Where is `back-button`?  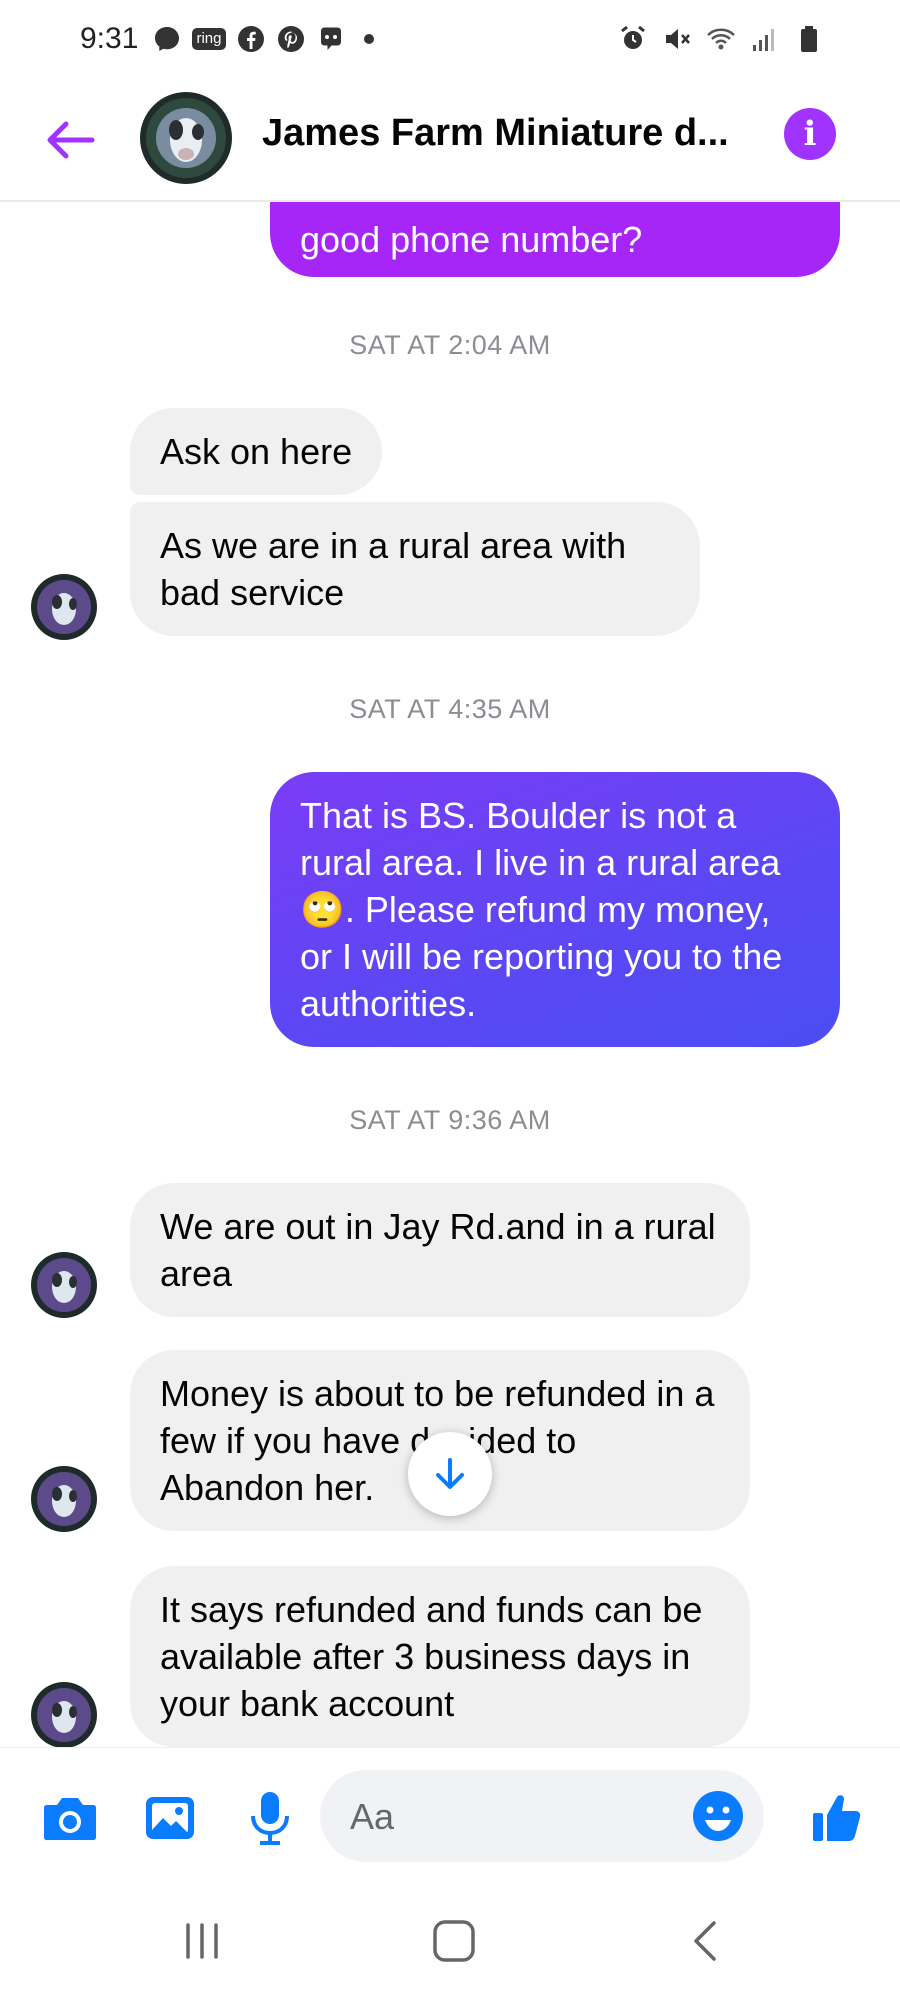 back-button is located at coordinates (70, 140).